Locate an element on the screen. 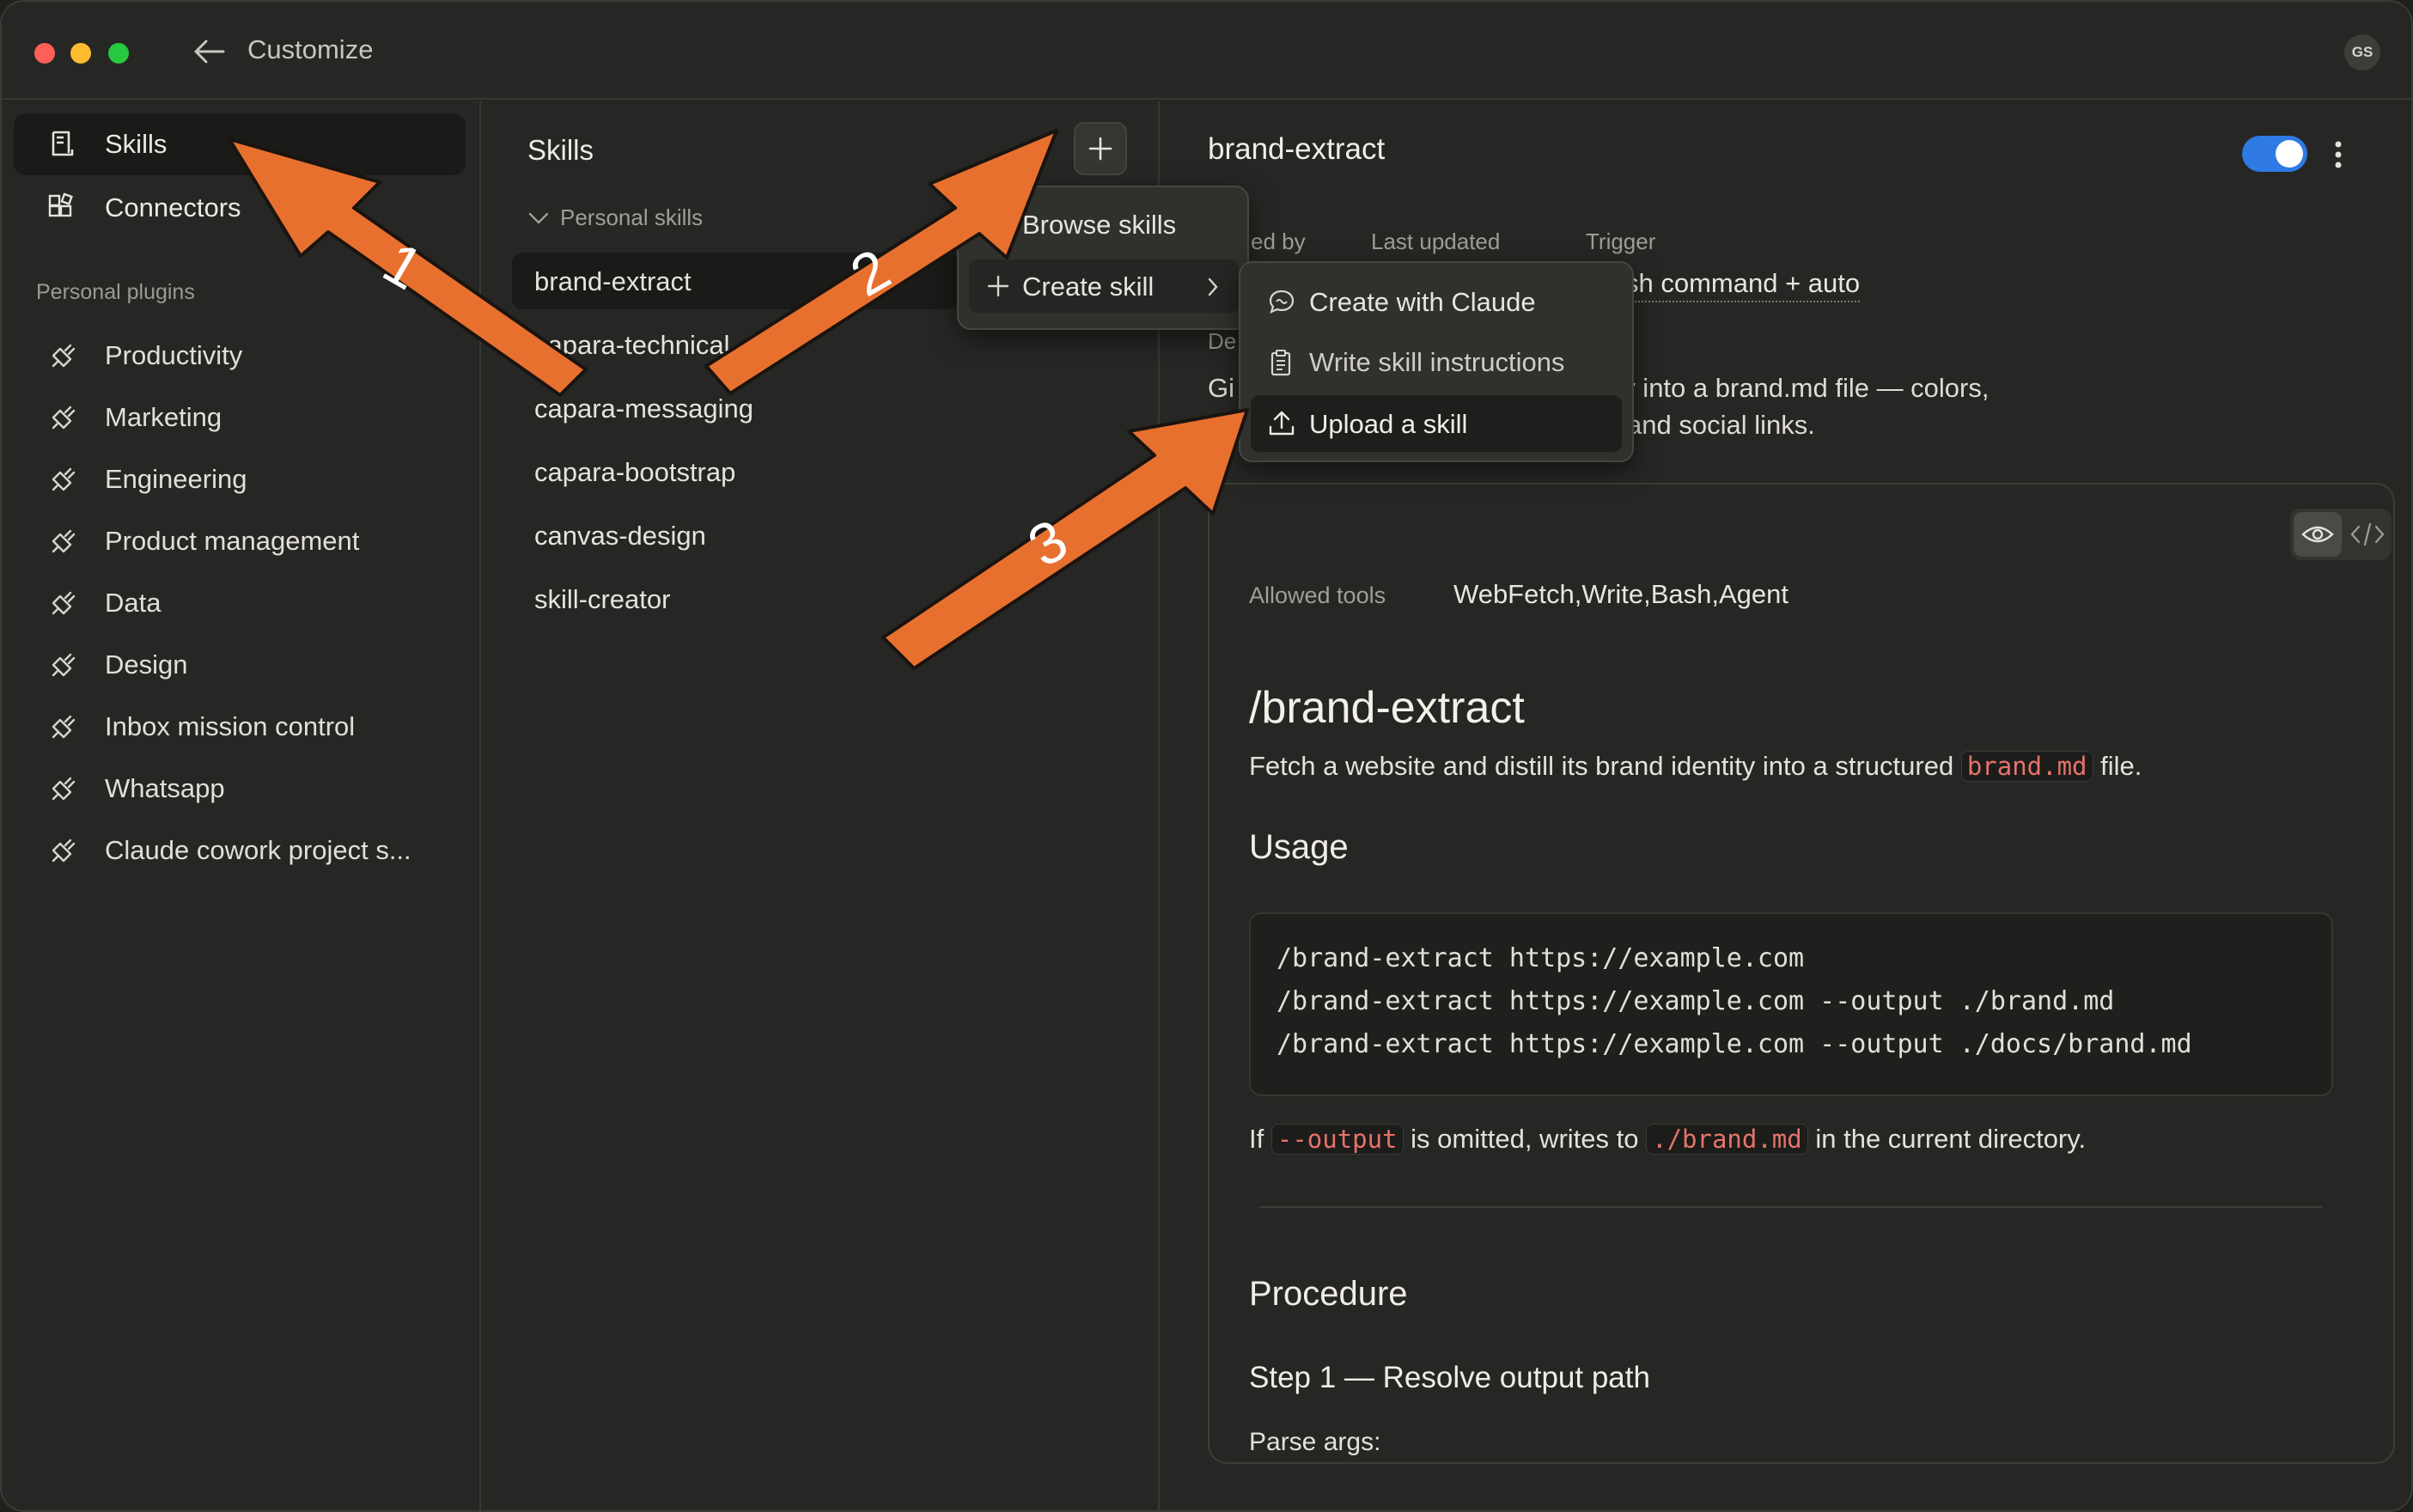 This screenshot has height=1512, width=2413. plugin-label: Data is located at coordinates (133, 603).